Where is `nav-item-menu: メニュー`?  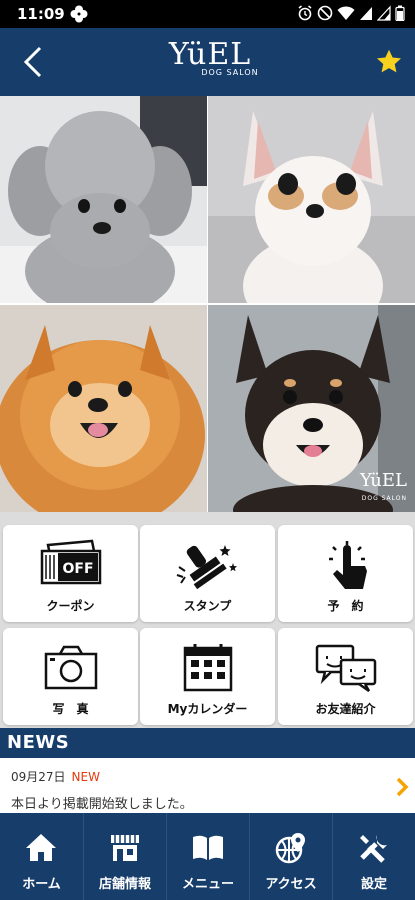 nav-item-menu: メニュー is located at coordinates (207, 856).